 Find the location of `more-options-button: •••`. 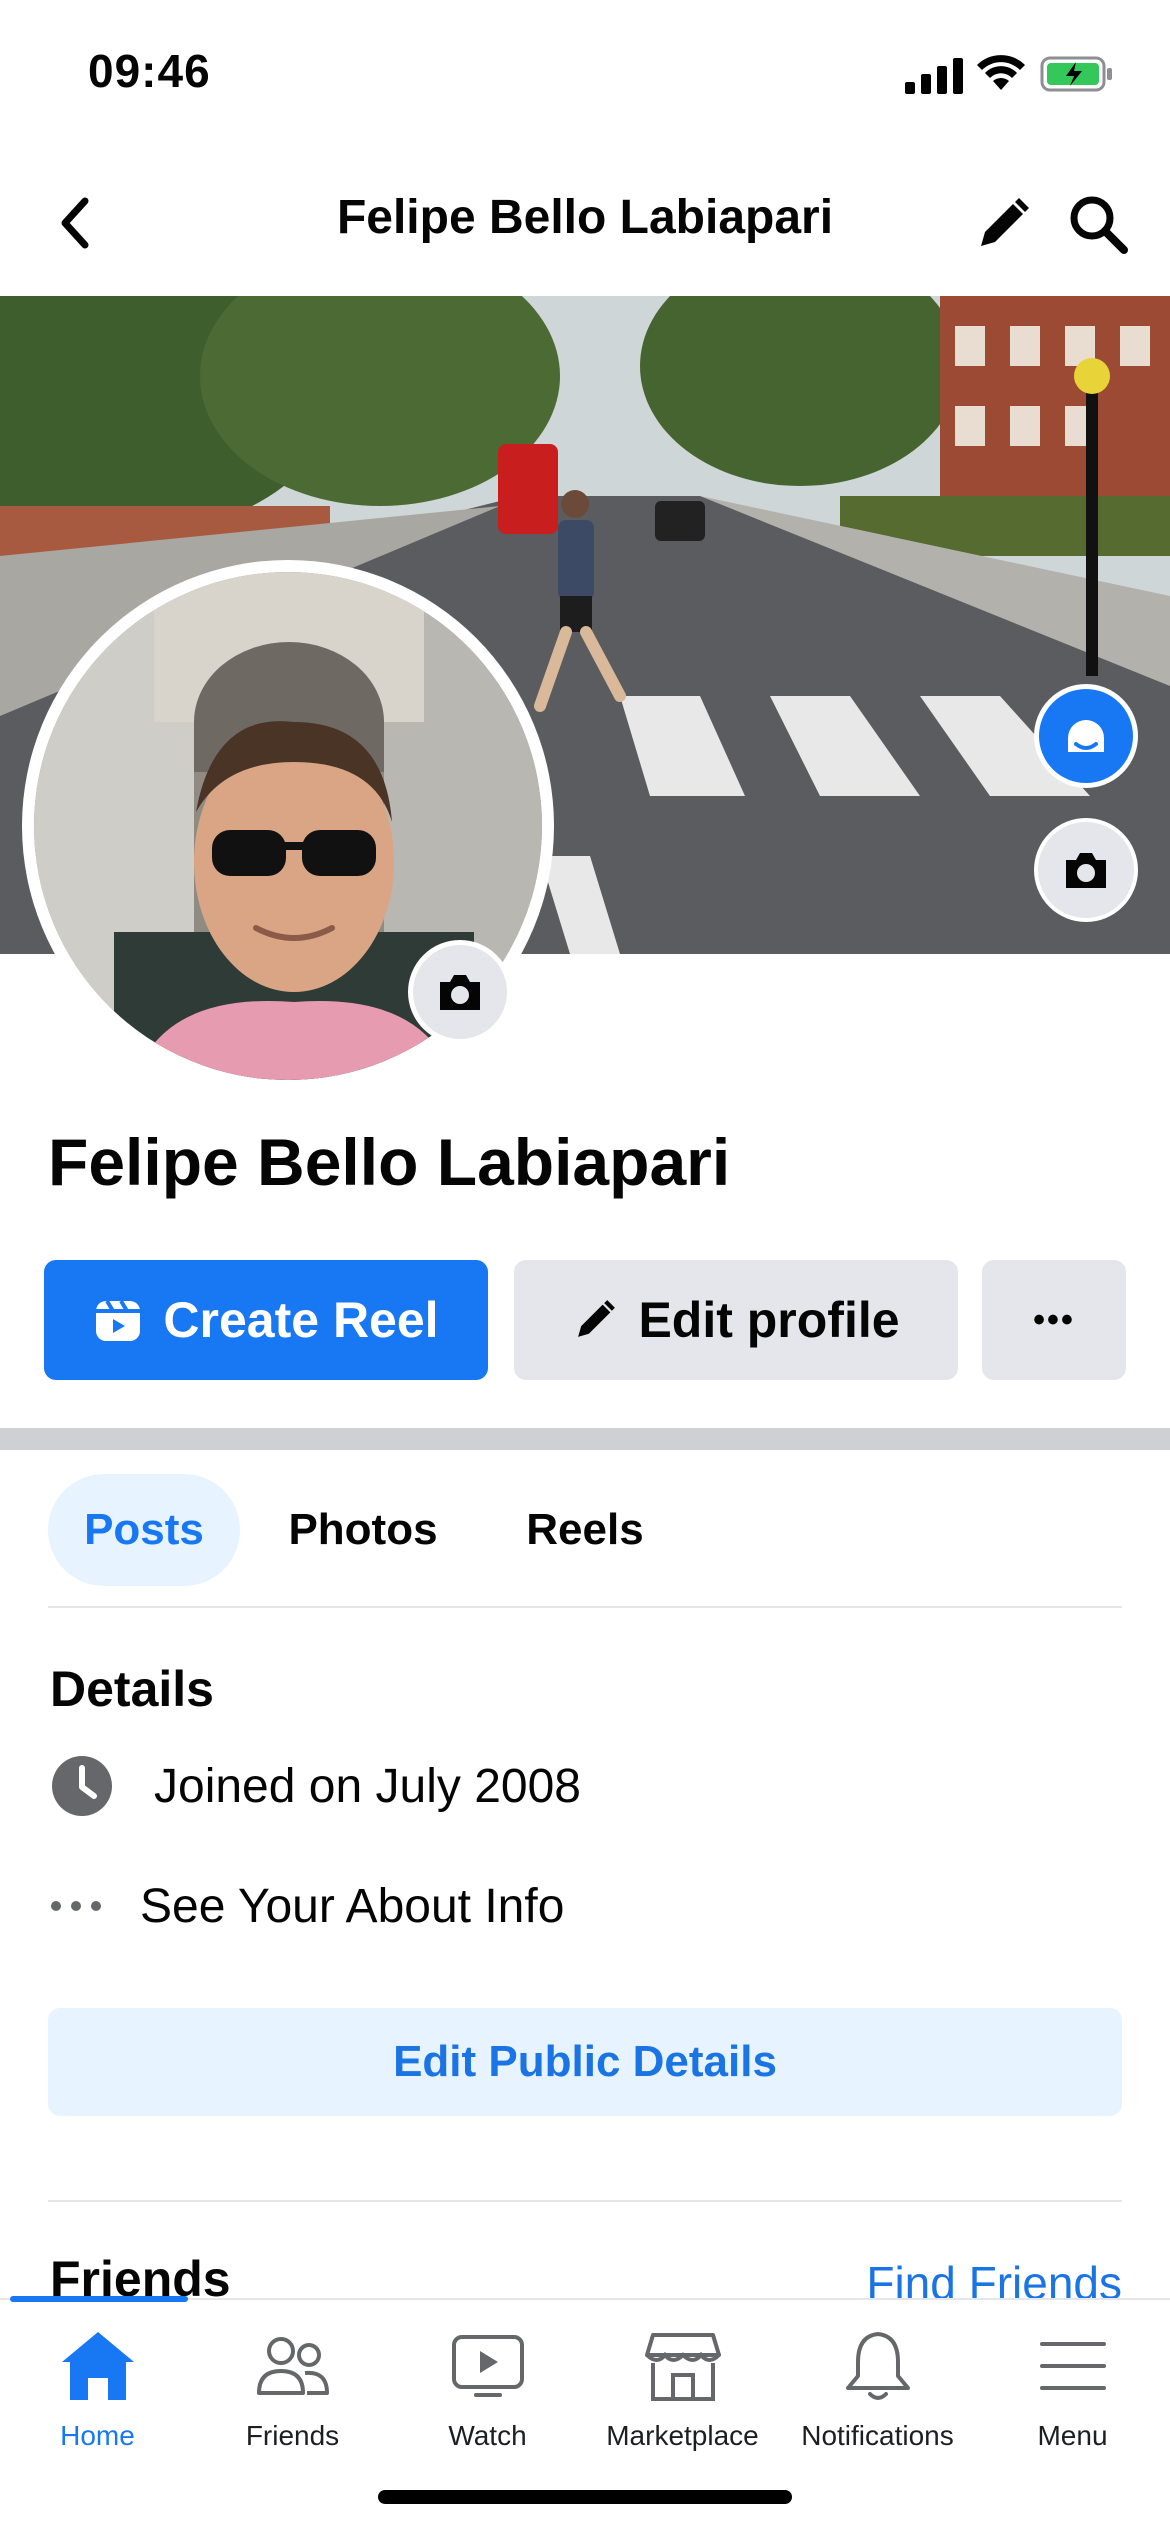

more-options-button: ••• is located at coordinates (1054, 1320).